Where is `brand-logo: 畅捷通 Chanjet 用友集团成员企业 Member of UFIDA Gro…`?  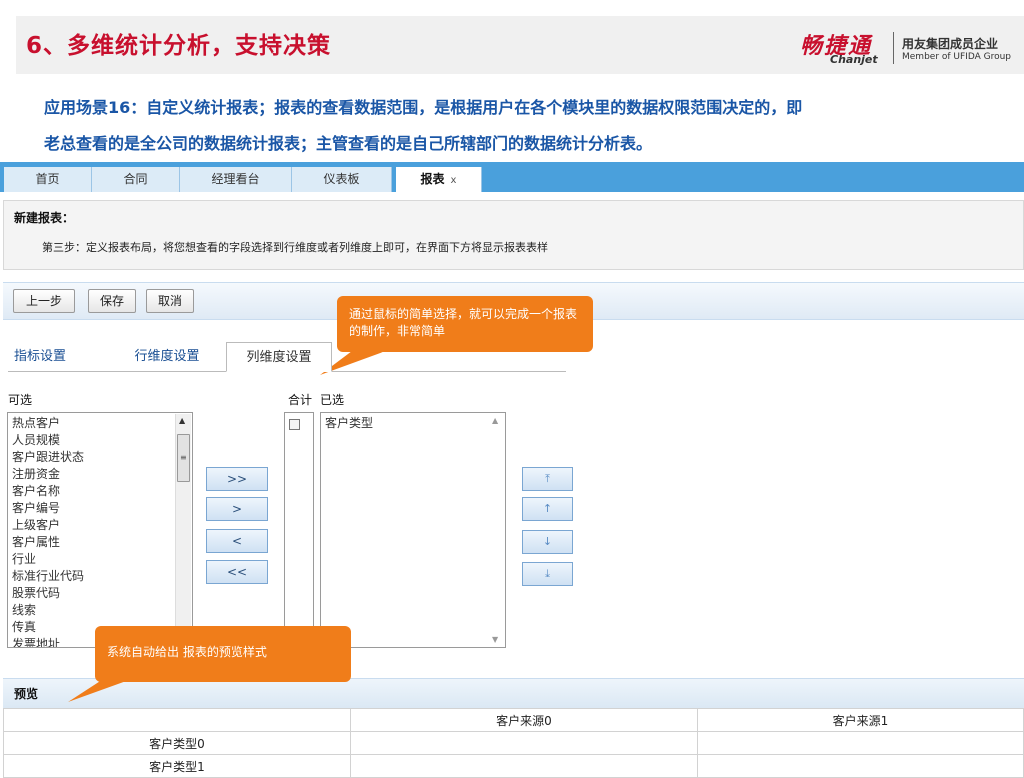
brand-logo: 畅捷通 Chanjet 用友集团成员企业 Member of UFIDA Gro… is located at coordinates (910, 48).